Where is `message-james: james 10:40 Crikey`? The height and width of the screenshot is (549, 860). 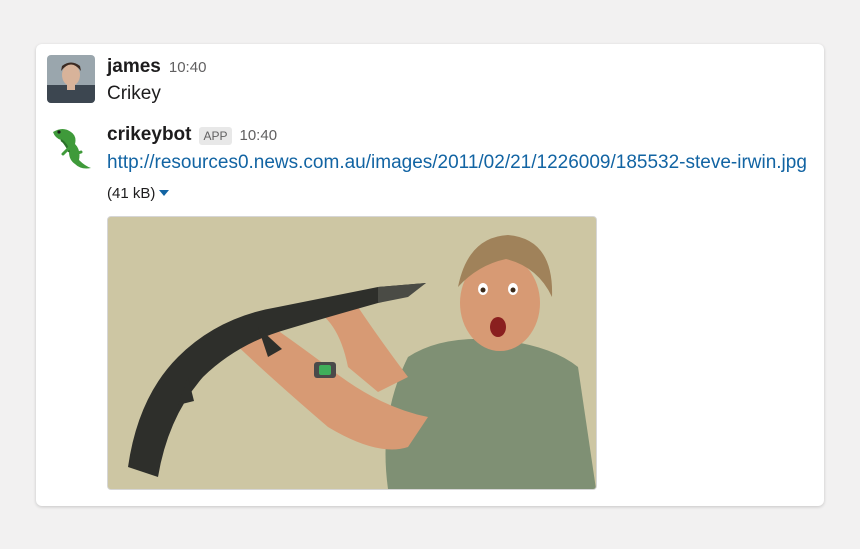
message-james: james 10:40 Crikey is located at coordinates (459, 82).